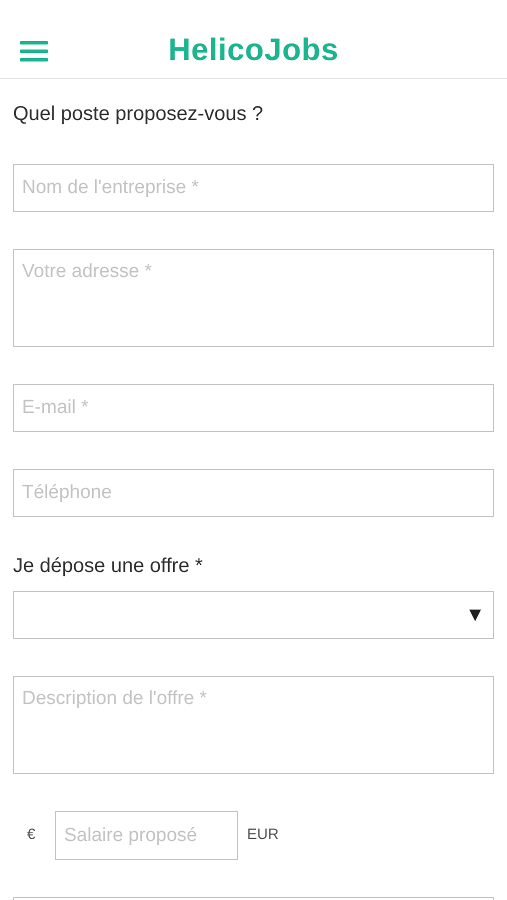  What do you see at coordinates (253, 615) in the screenshot?
I see `dropdown-field: ▼` at bounding box center [253, 615].